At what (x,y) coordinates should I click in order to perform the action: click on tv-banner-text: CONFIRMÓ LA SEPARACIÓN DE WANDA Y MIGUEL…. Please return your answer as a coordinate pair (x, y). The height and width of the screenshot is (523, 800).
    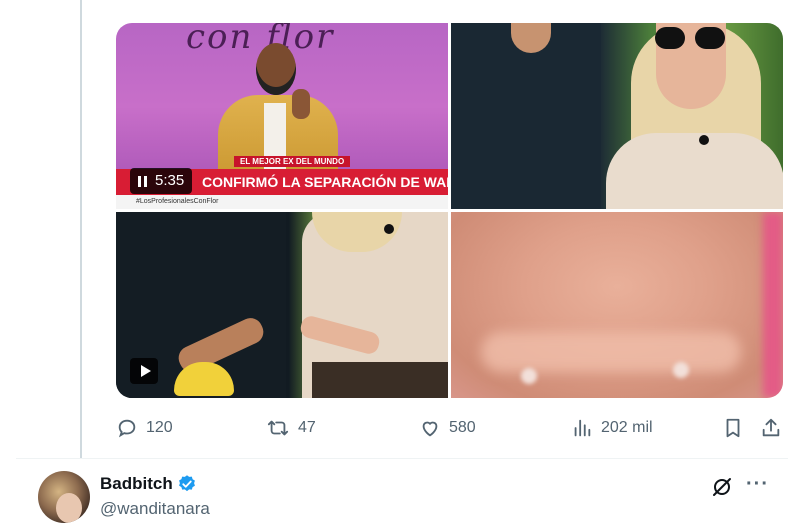
    Looking at the image, I should click on (325, 182).